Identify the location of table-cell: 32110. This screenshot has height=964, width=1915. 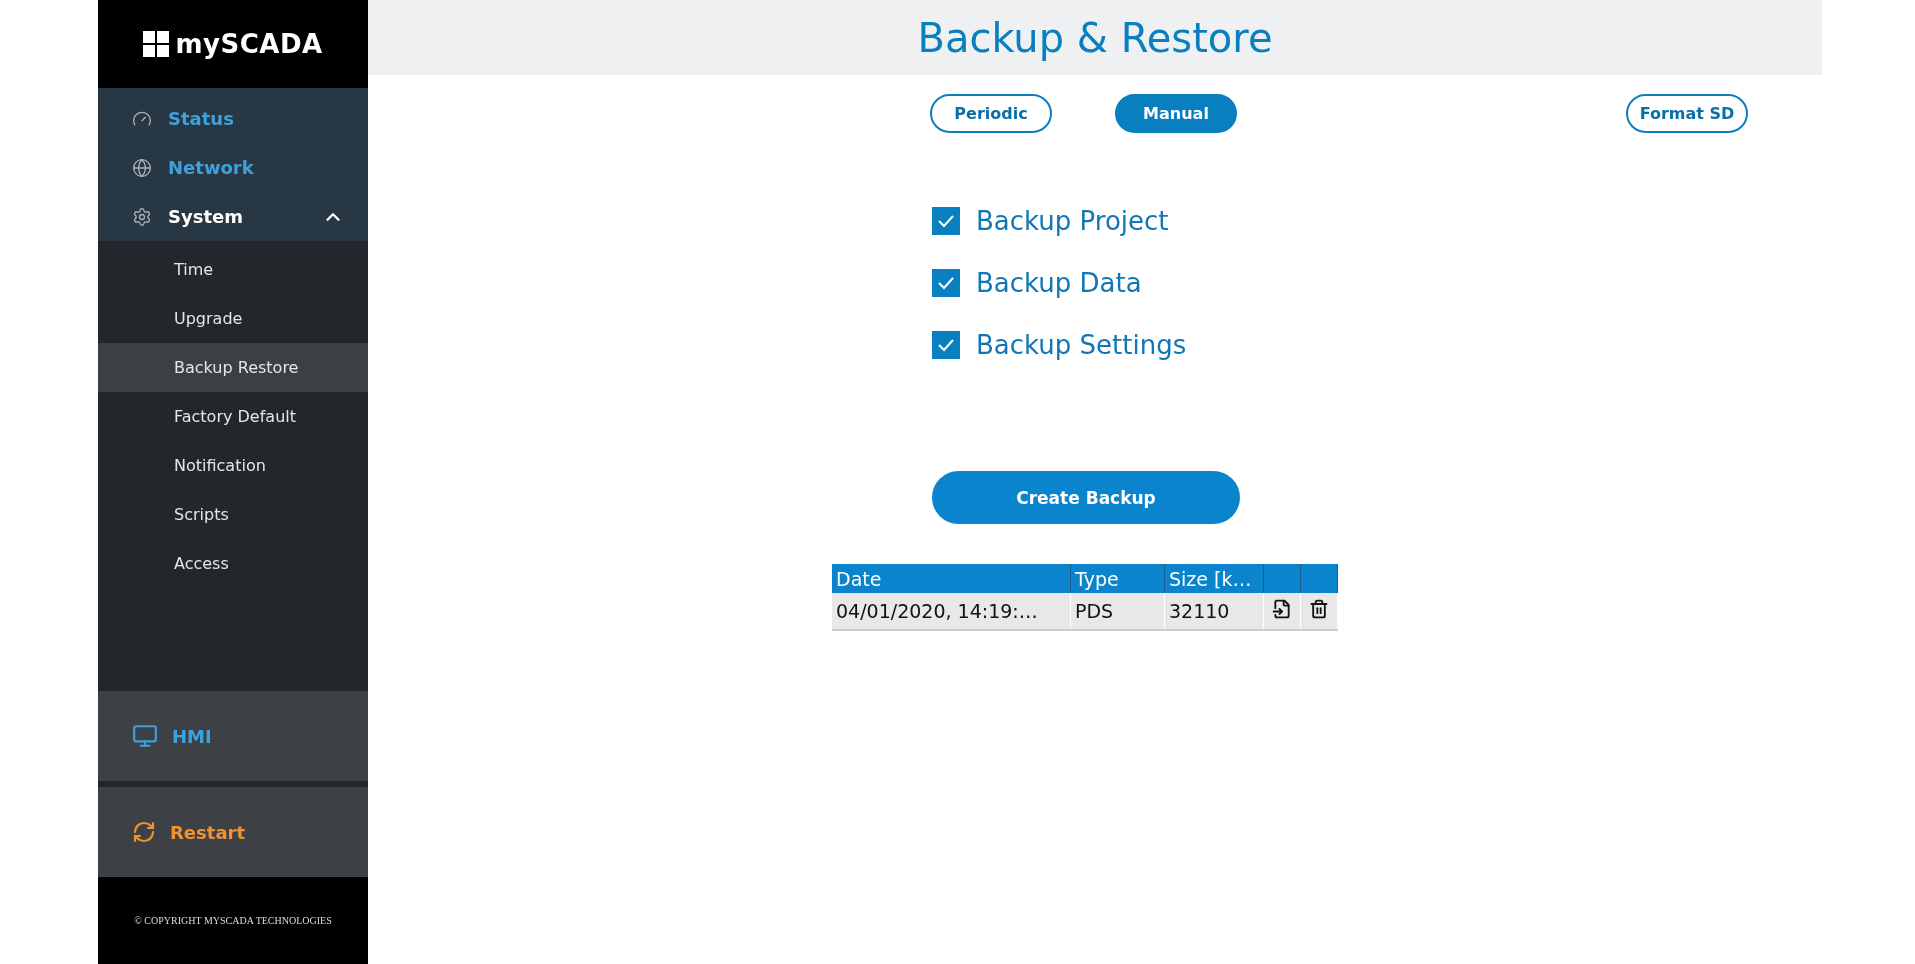
(1214, 611).